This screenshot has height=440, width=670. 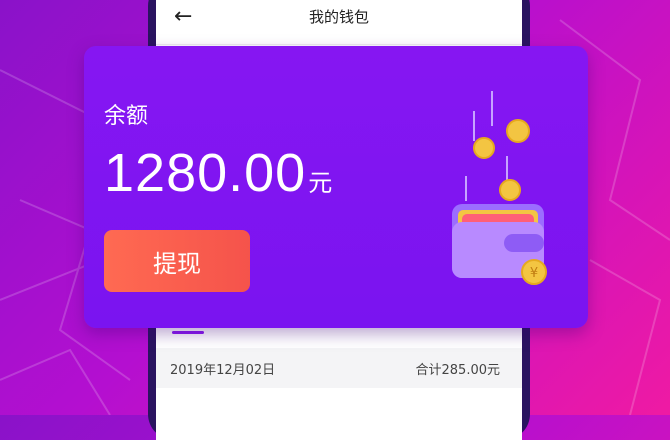 What do you see at coordinates (126, 116) in the screenshot?
I see `balance-label: 余额` at bounding box center [126, 116].